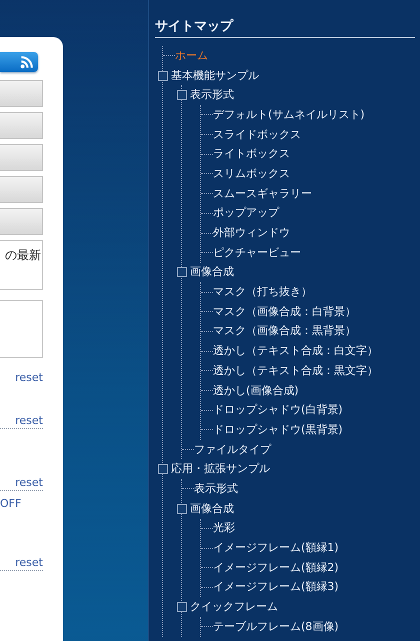  Describe the element at coordinates (246, 213) in the screenshot. I see `sitemap-link: ポップアップ` at that location.